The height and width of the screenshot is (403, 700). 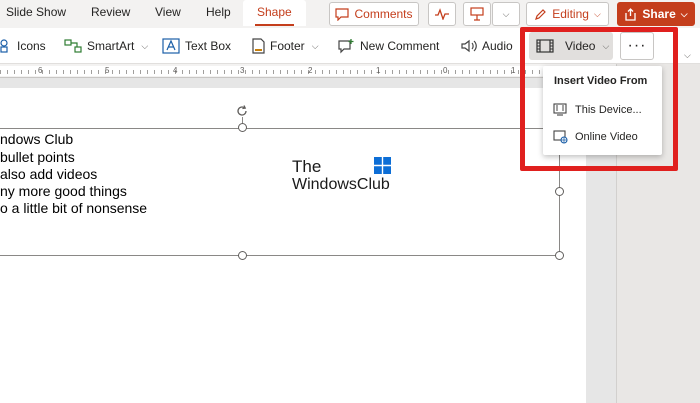 I want to click on tab-slide-show: Slide Show, so click(x=36, y=14).